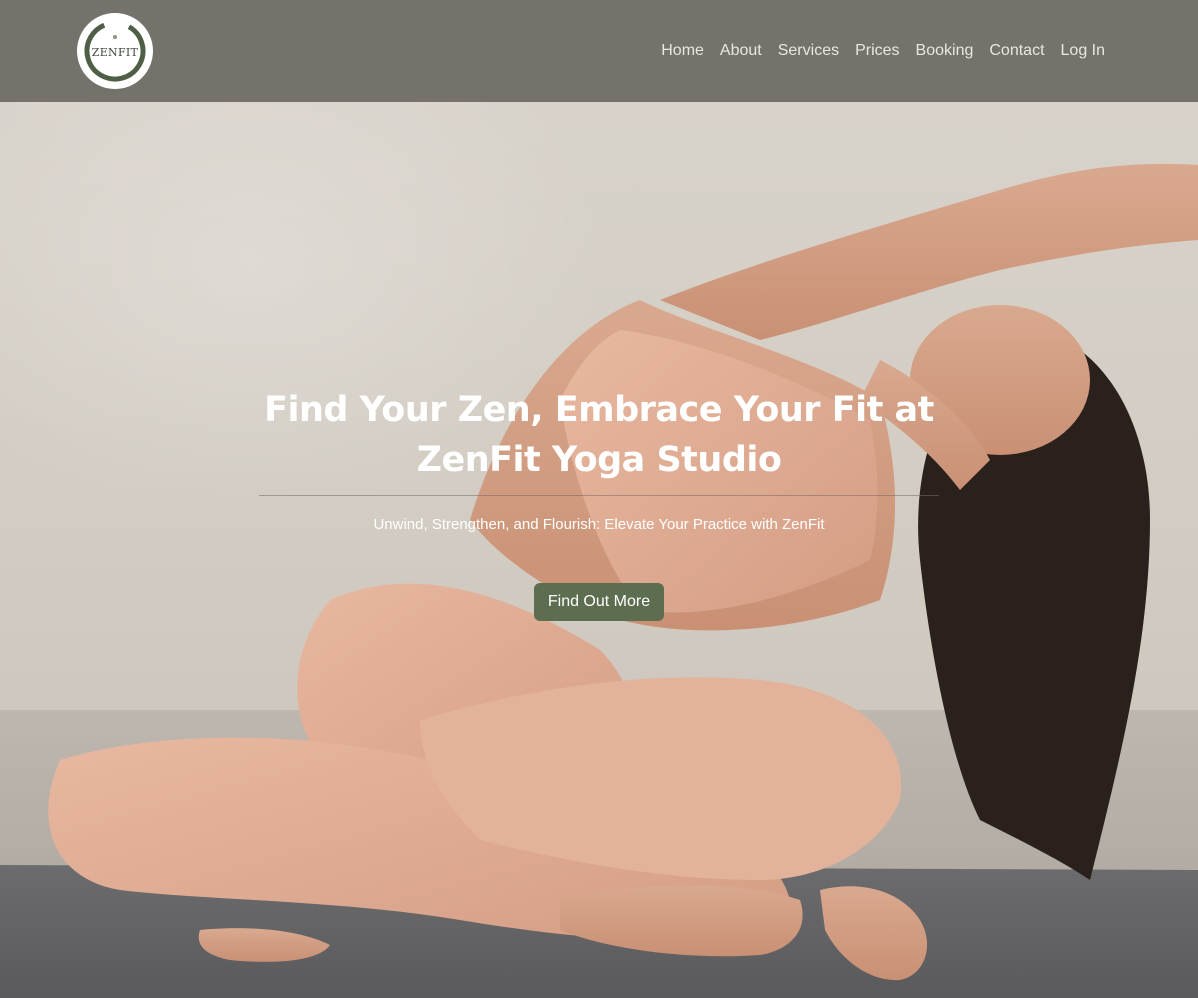 This screenshot has height=998, width=1198. What do you see at coordinates (599, 495) in the screenshot?
I see `hero-divider` at bounding box center [599, 495].